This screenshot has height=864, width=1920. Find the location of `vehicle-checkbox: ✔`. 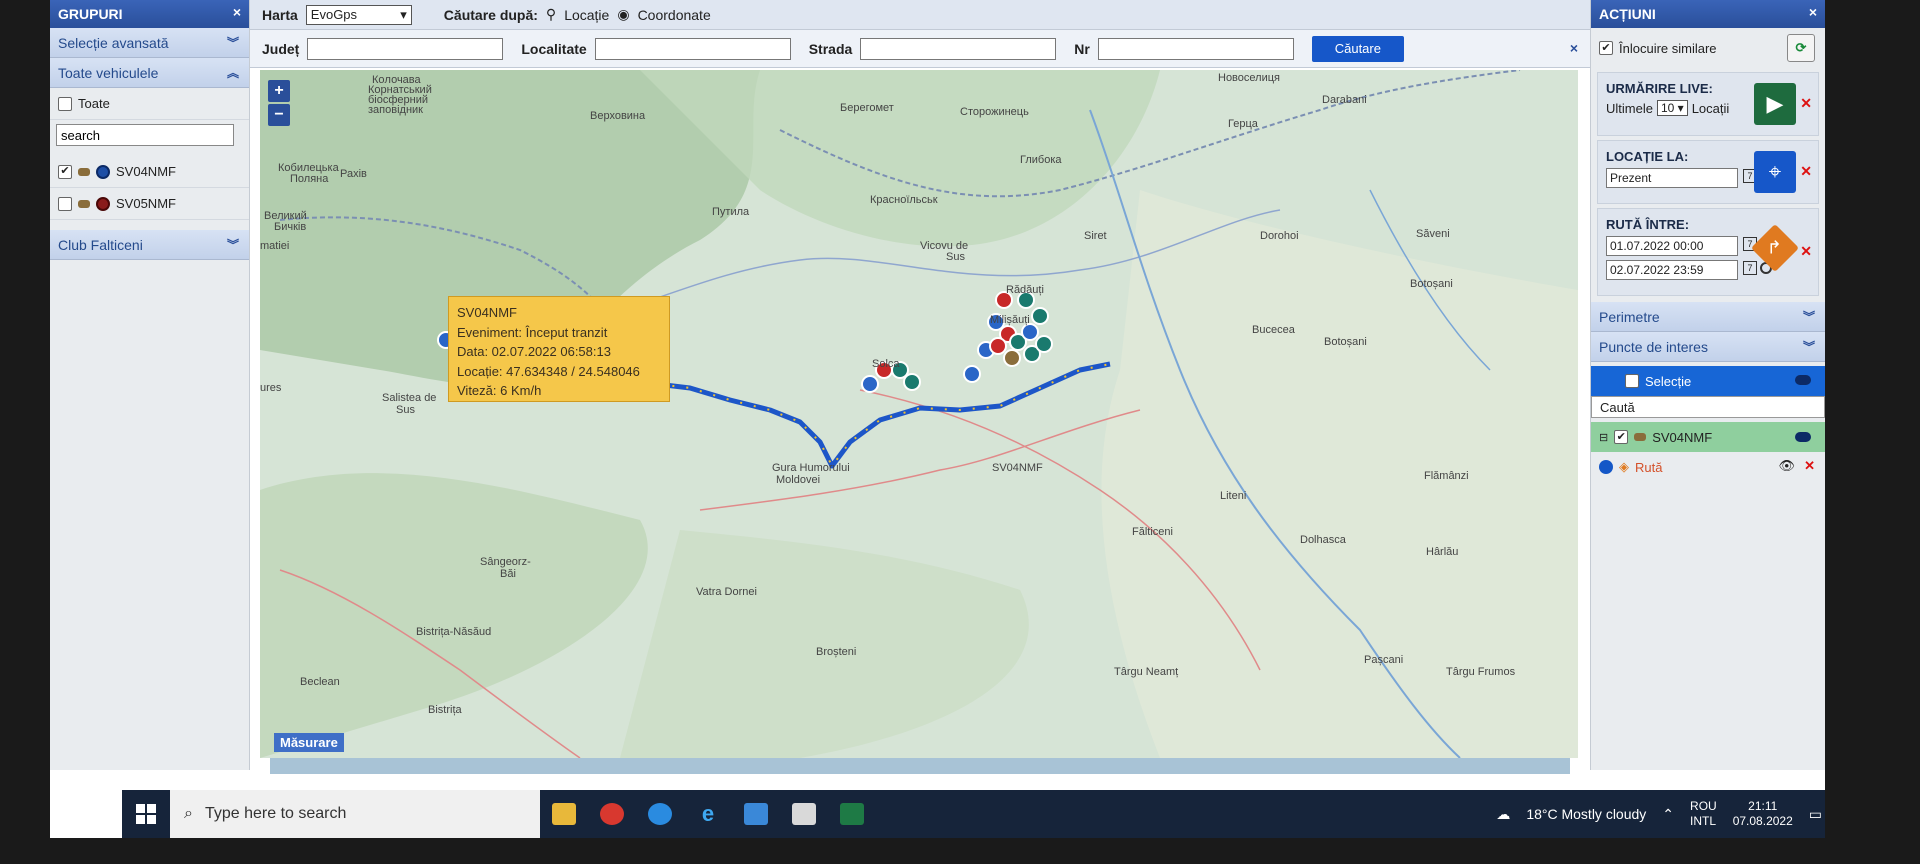

vehicle-checkbox: ✔ is located at coordinates (65, 171).